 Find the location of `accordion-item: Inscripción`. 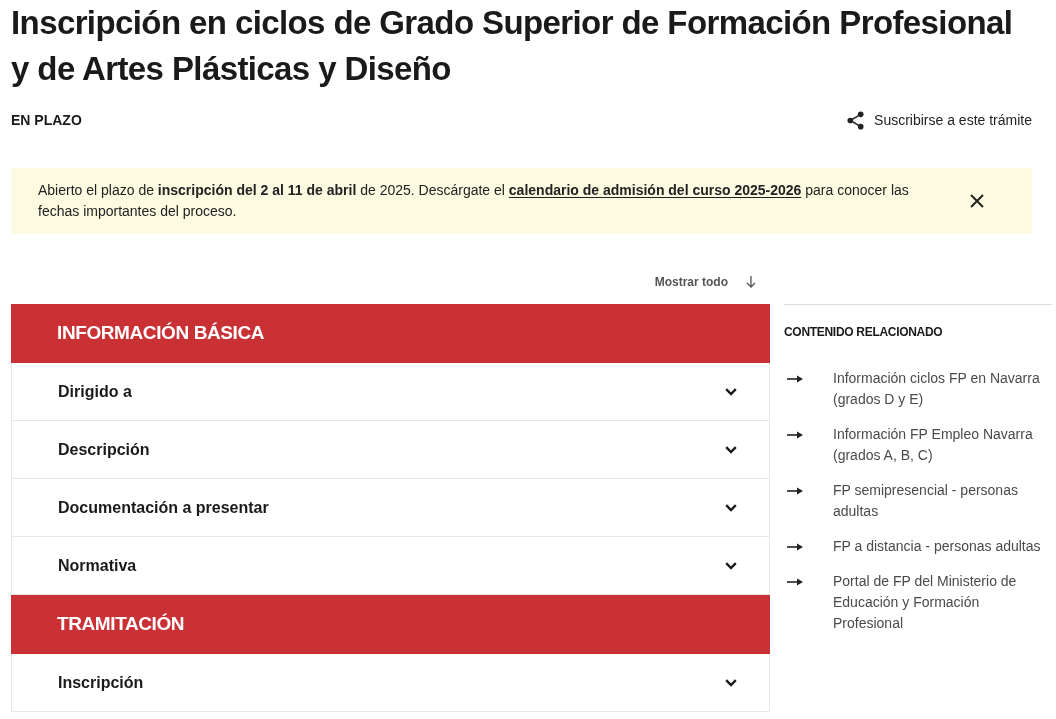

accordion-item: Inscripción is located at coordinates (390, 683).